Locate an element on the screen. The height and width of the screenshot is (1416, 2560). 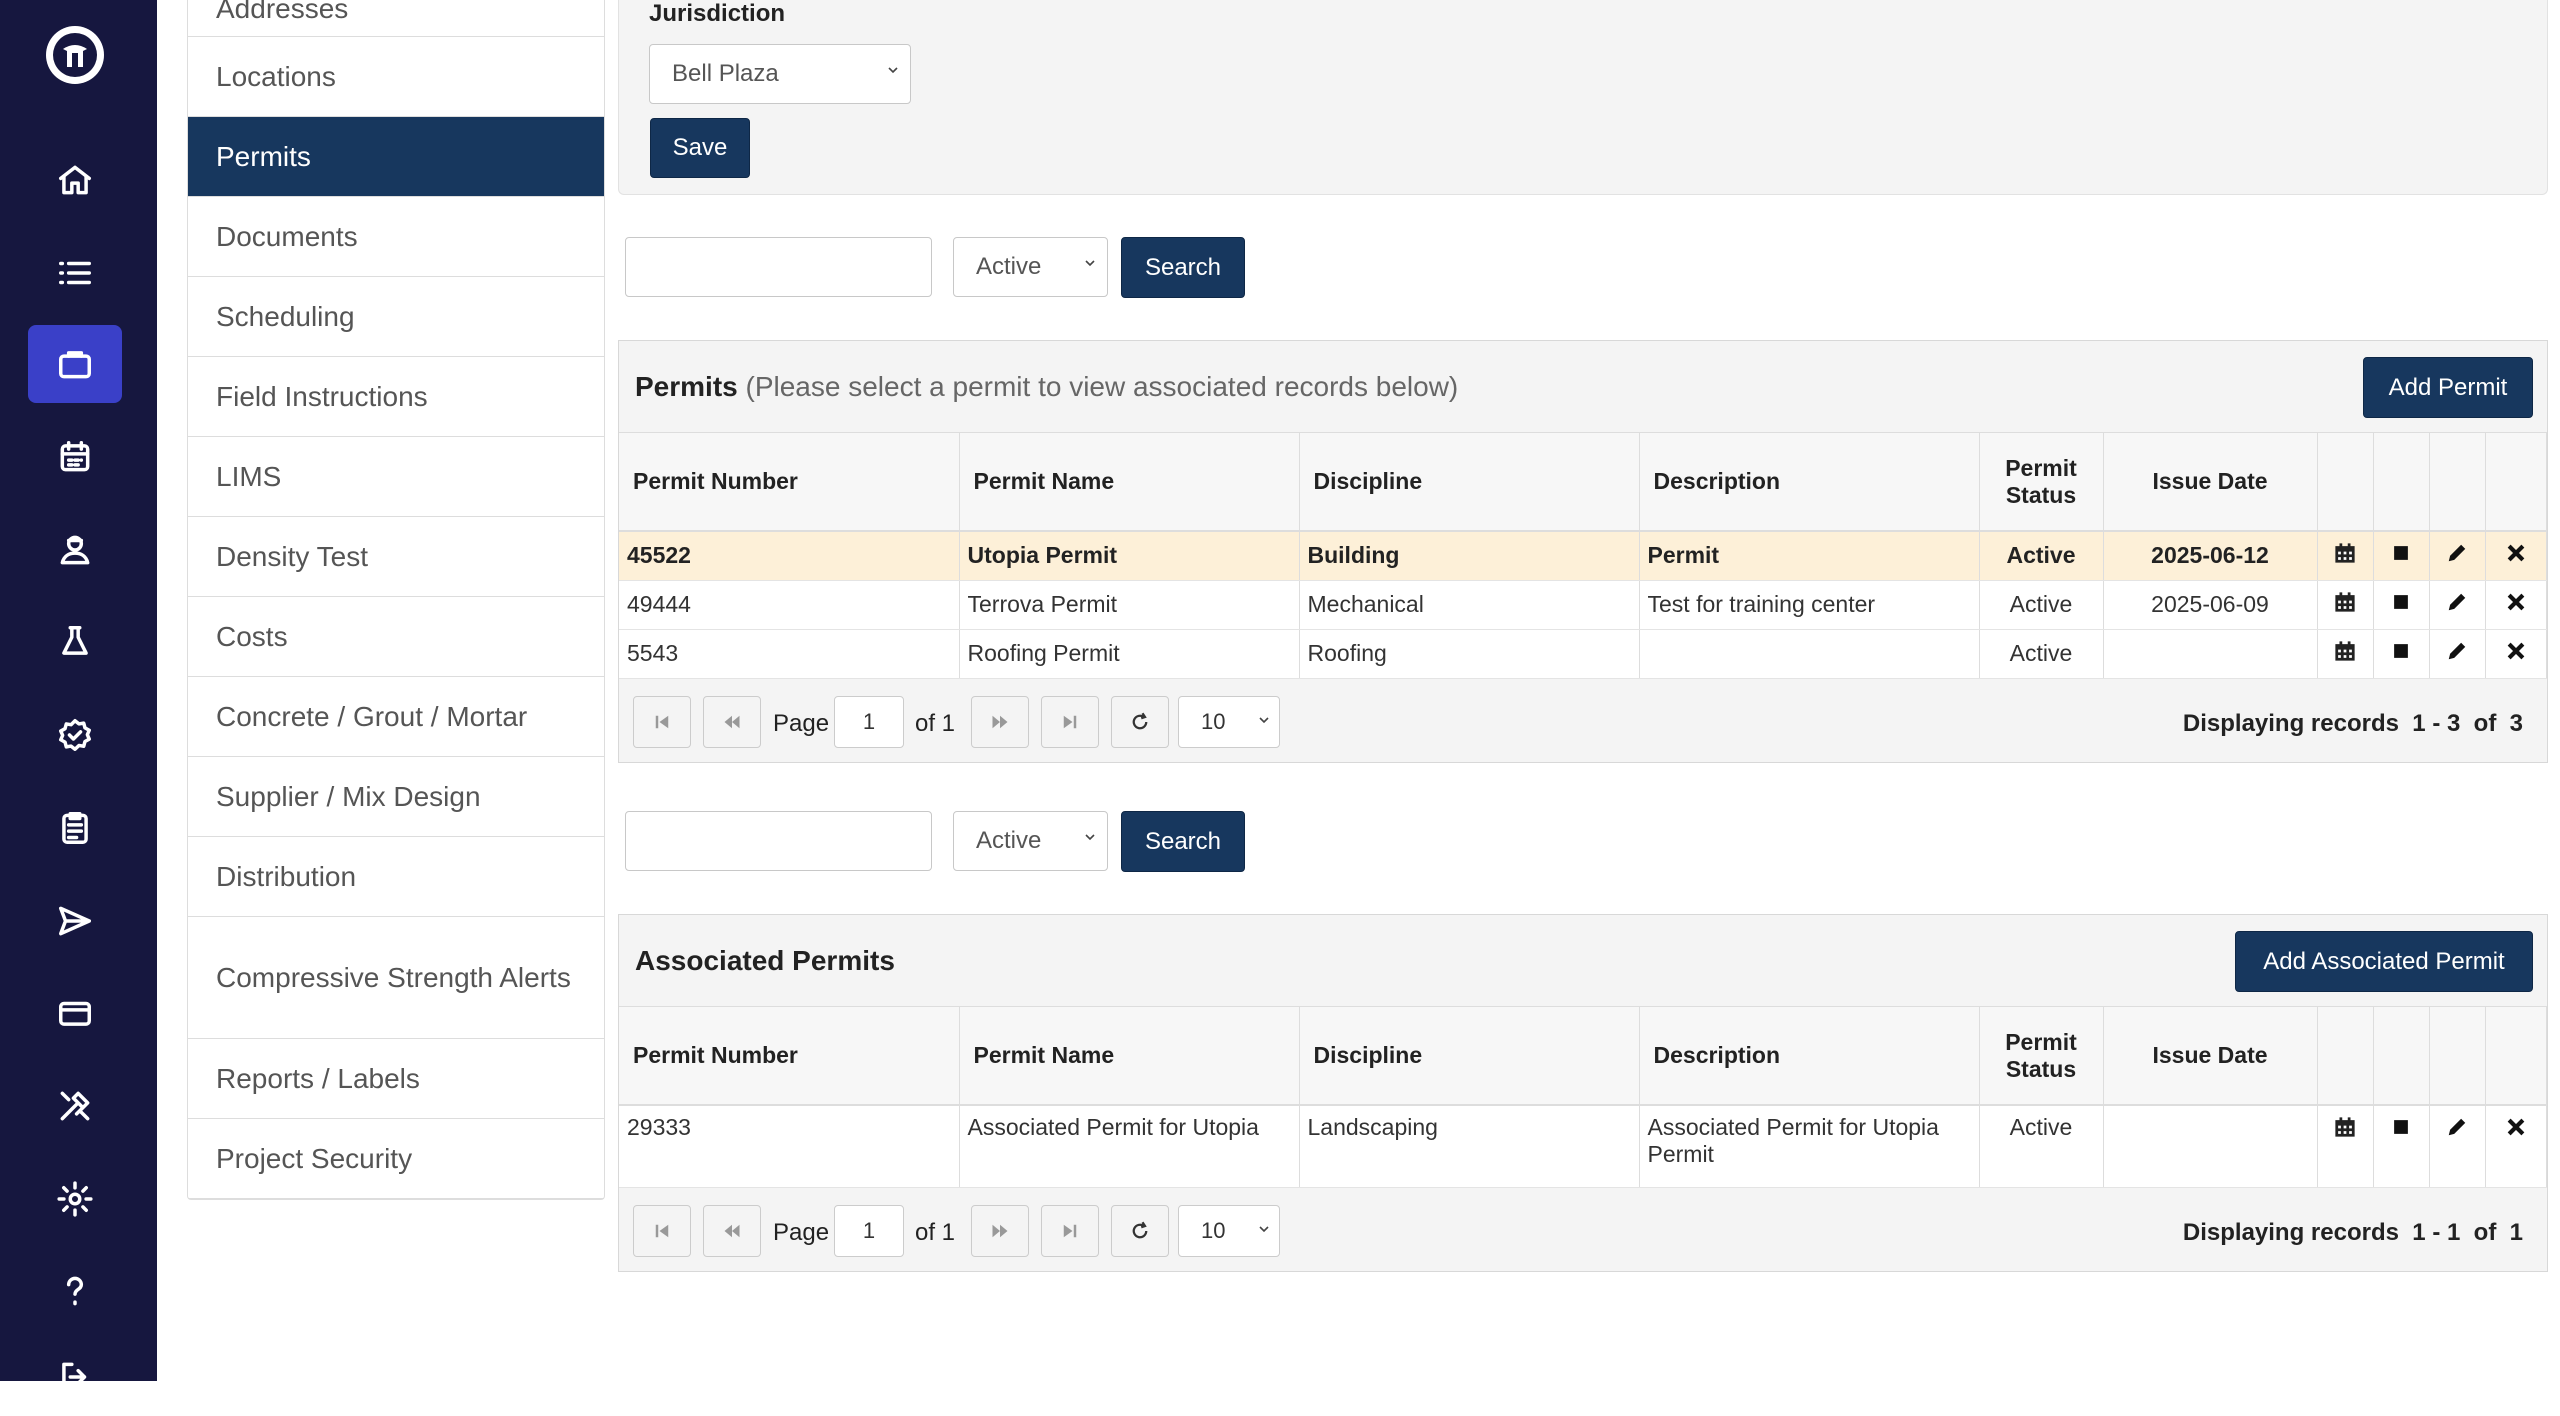
menu-item: Concrete / Grout / Mortar is located at coordinates (396, 717).